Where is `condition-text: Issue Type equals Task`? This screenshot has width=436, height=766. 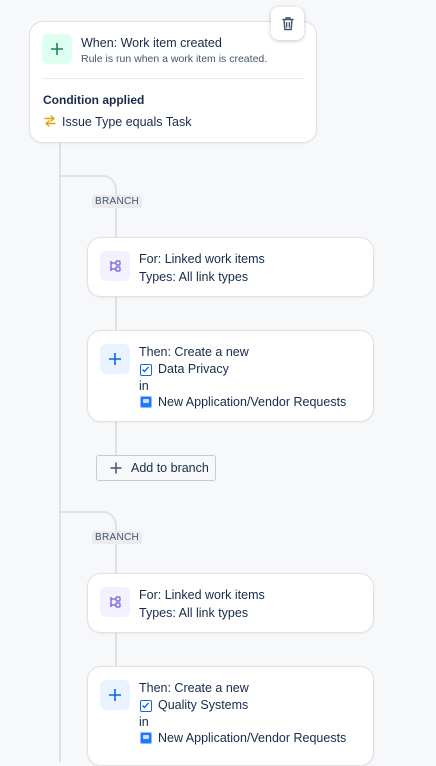 condition-text: Issue Type equals Task is located at coordinates (127, 122).